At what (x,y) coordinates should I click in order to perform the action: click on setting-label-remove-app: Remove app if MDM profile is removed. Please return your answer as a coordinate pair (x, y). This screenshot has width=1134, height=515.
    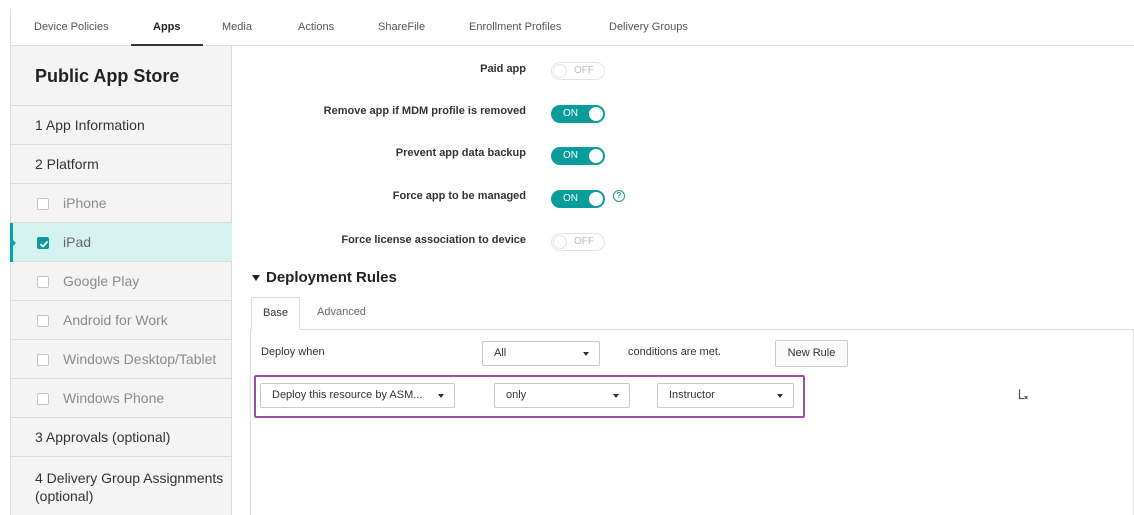
    Looking at the image, I should click on (424, 111).